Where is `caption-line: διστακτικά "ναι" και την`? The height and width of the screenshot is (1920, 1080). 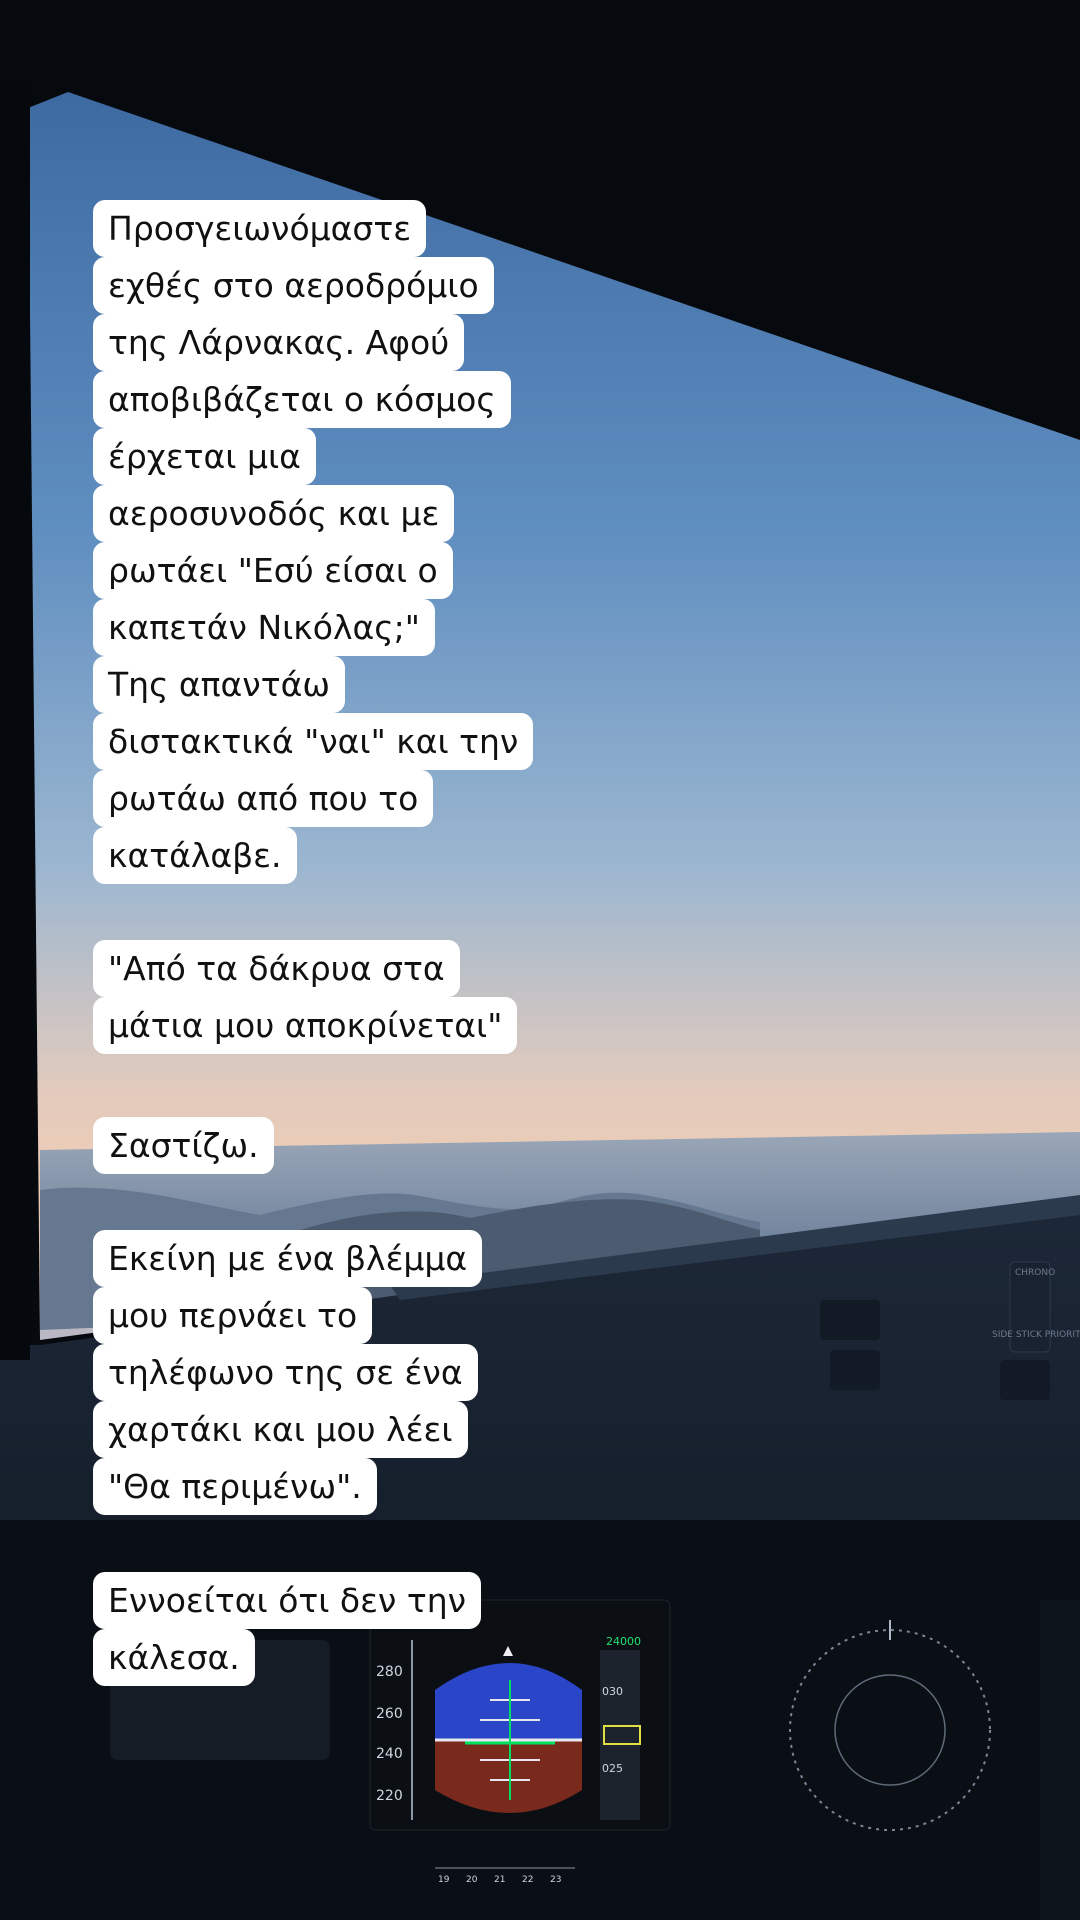
caption-line: διστακτικά "ναι" και την is located at coordinates (313, 741).